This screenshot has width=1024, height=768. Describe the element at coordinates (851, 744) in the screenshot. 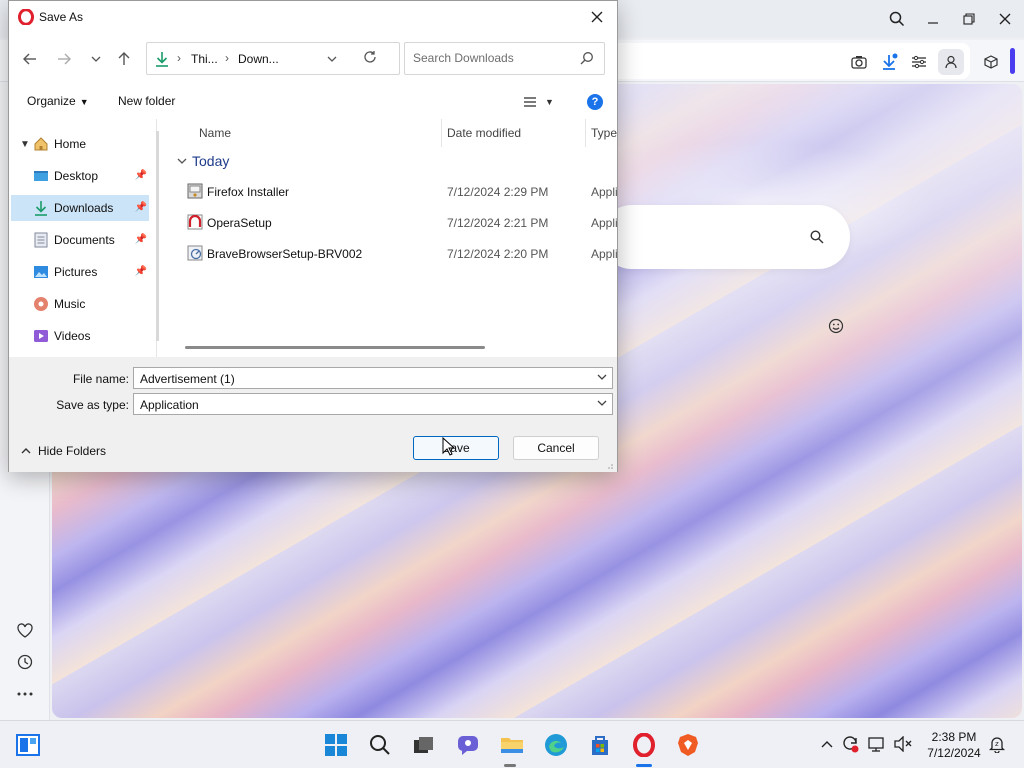

I see `sync-alert-icon` at that location.